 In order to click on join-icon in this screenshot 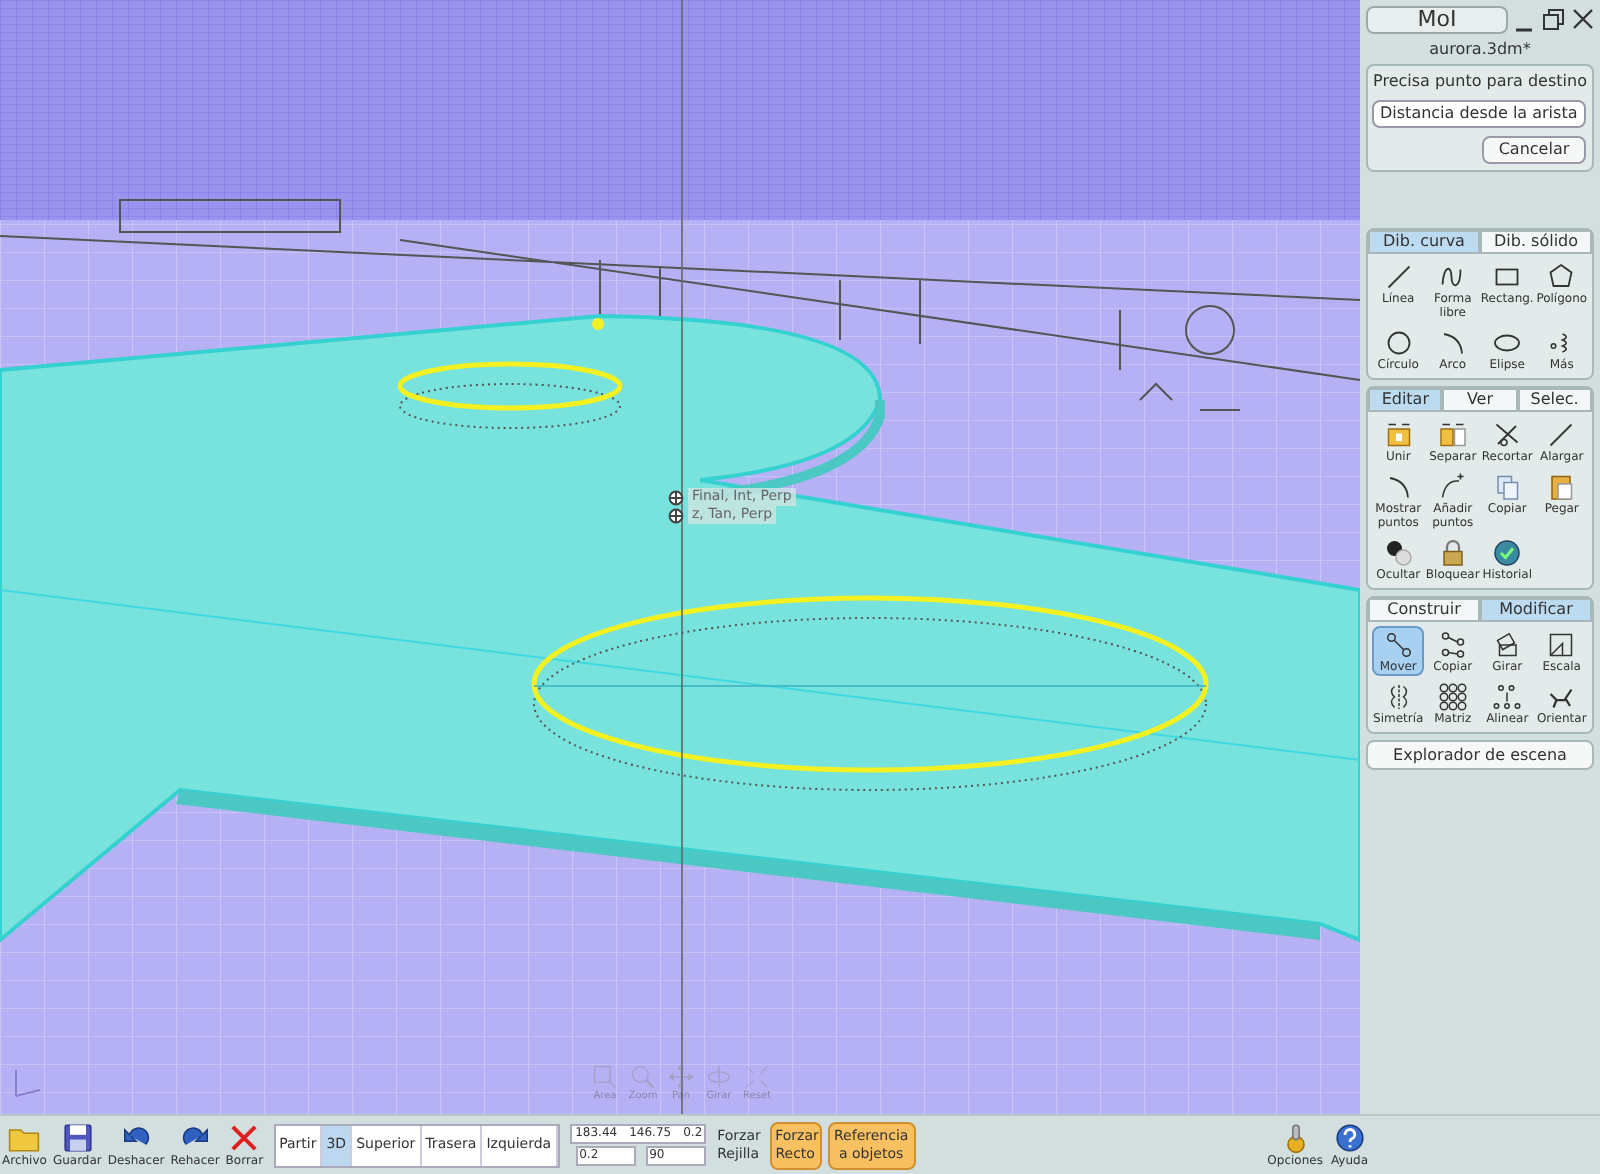, I will do `click(1398, 435)`.